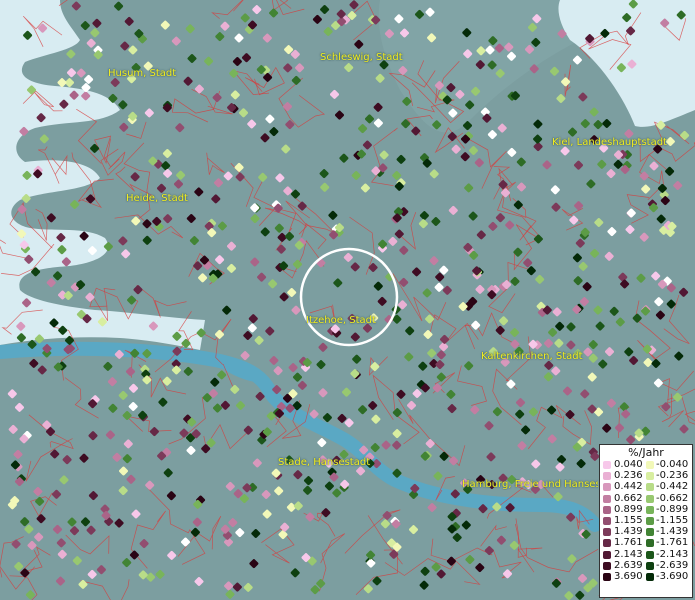 The image size is (695, 600). I want to click on legend-label-positive: 3.690, so click(628, 576).